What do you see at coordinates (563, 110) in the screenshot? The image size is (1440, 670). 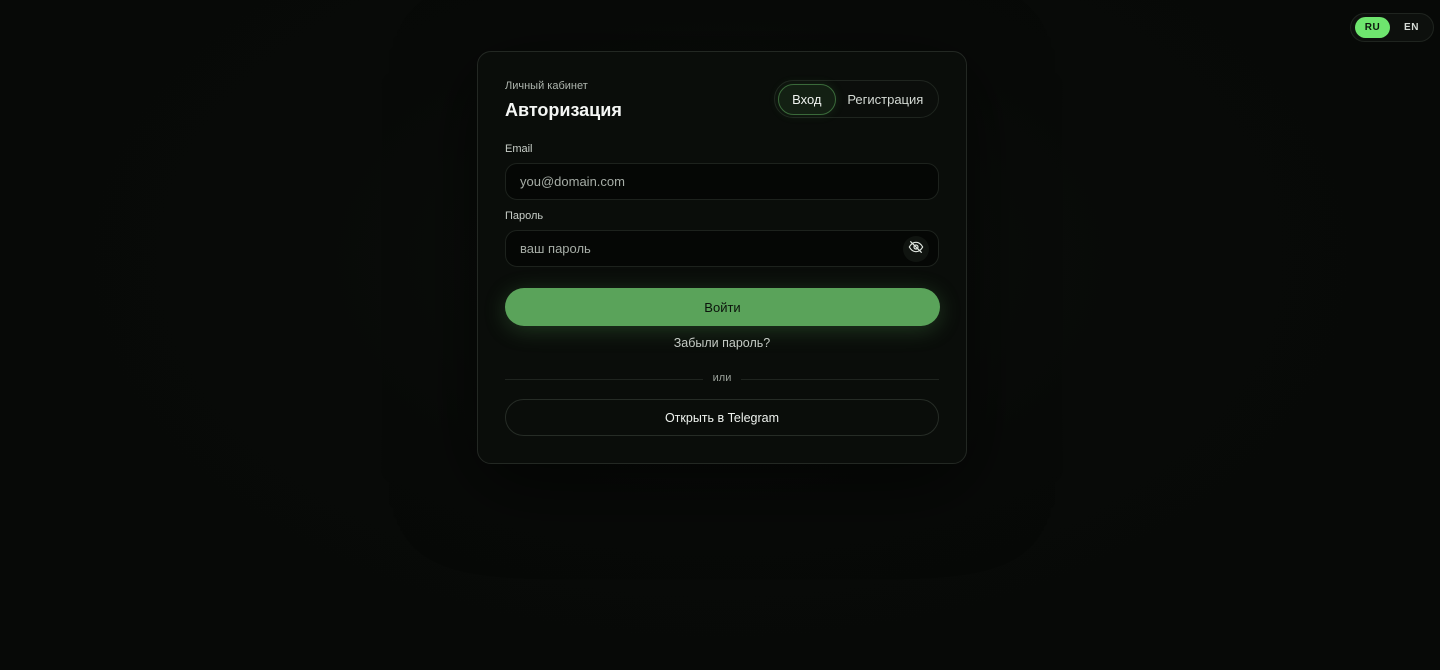 I see `page-title: Авторизация` at bounding box center [563, 110].